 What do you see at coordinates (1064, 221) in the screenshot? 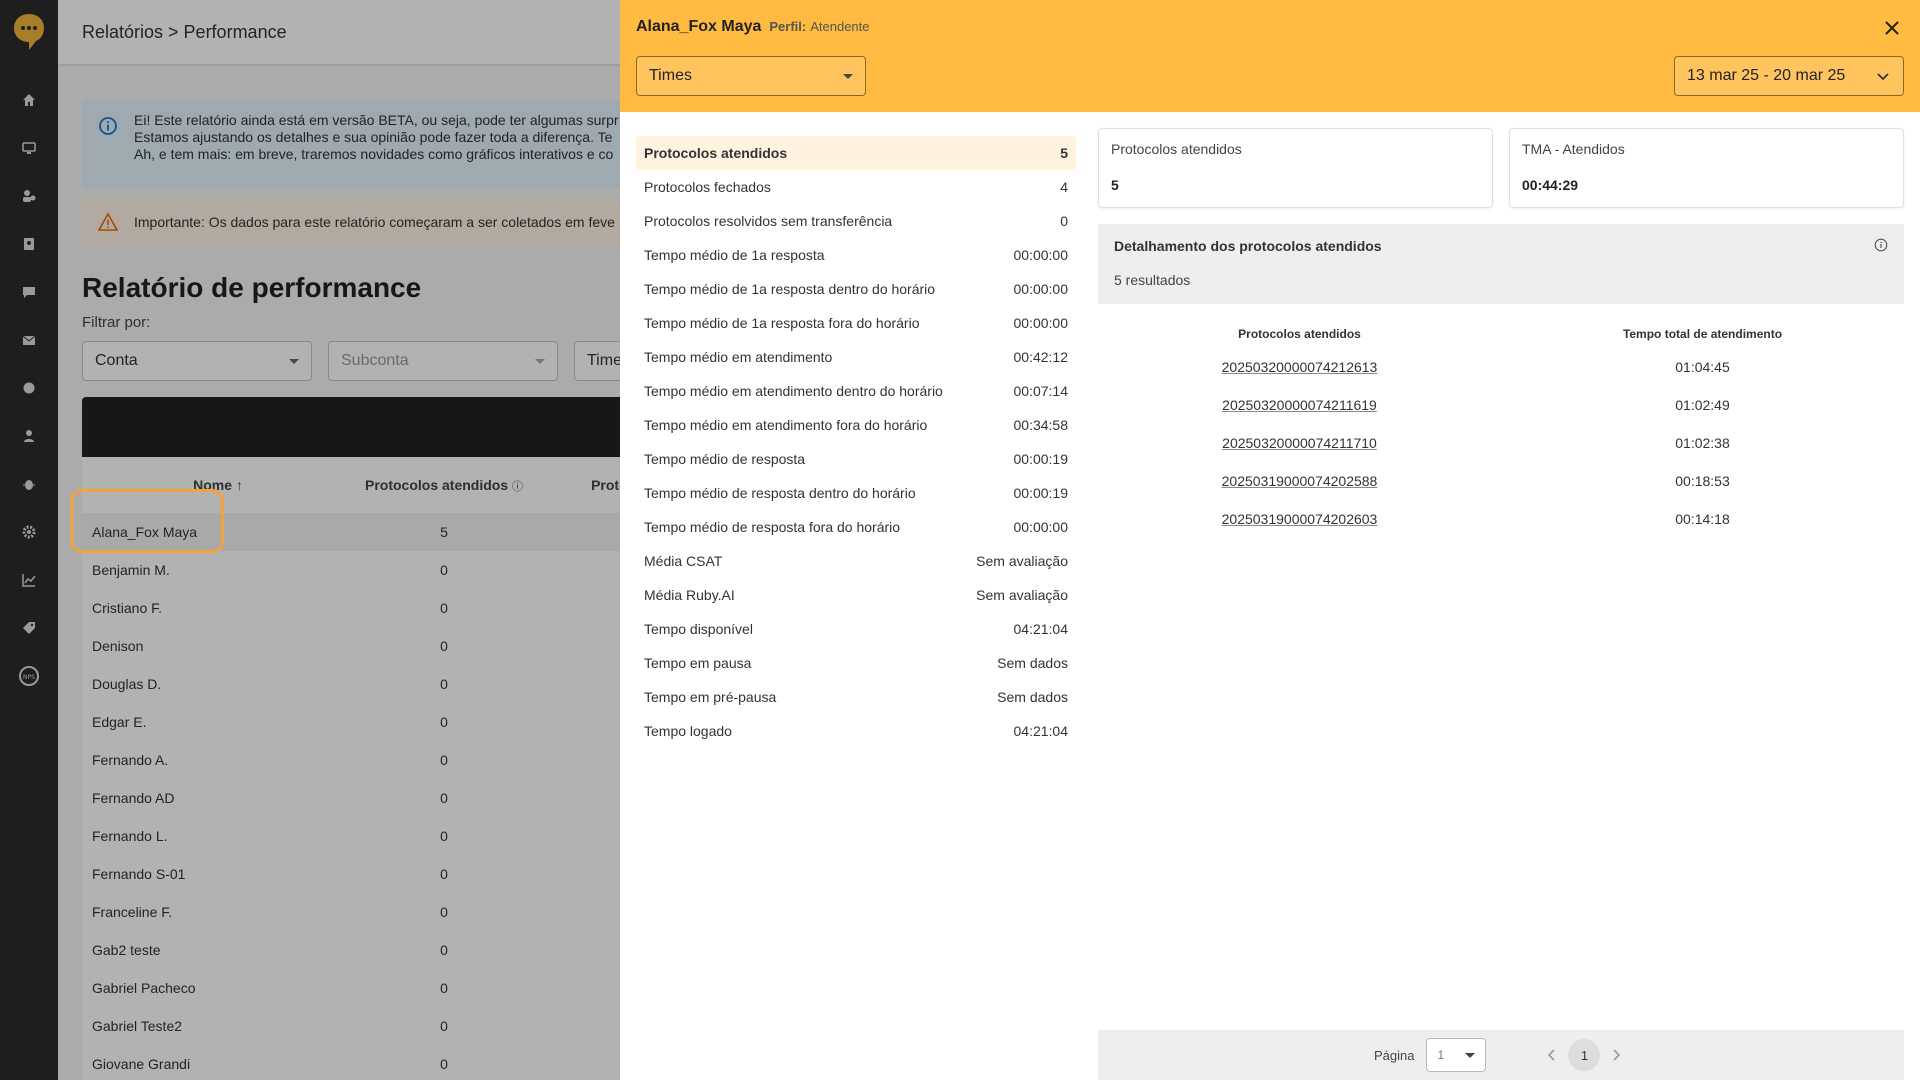
I see `metric-value: 0` at bounding box center [1064, 221].